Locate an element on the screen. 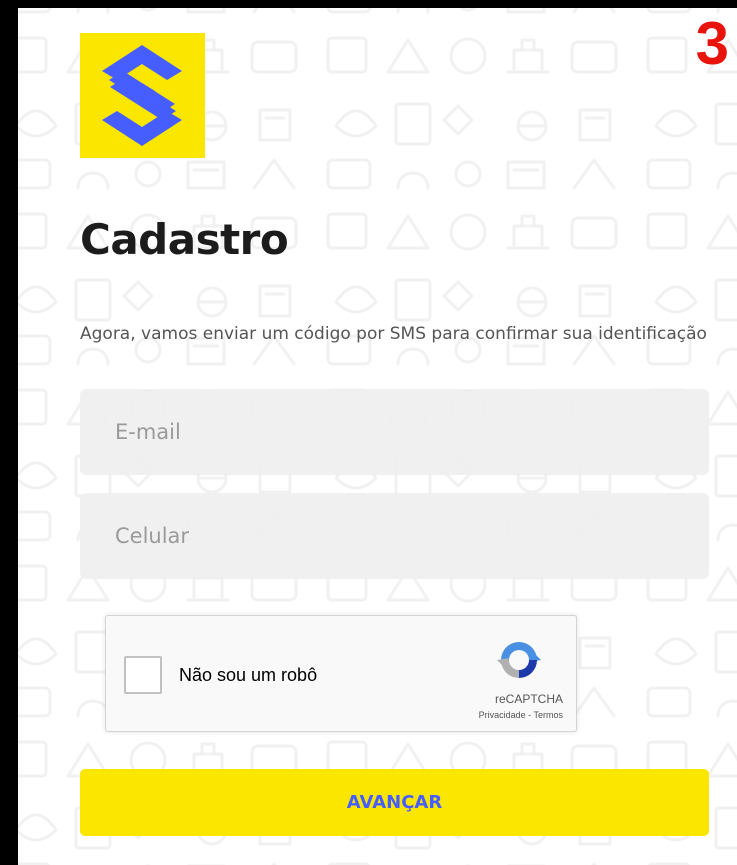 The height and width of the screenshot is (865, 737). page-title: Cadastro is located at coordinates (184, 239).